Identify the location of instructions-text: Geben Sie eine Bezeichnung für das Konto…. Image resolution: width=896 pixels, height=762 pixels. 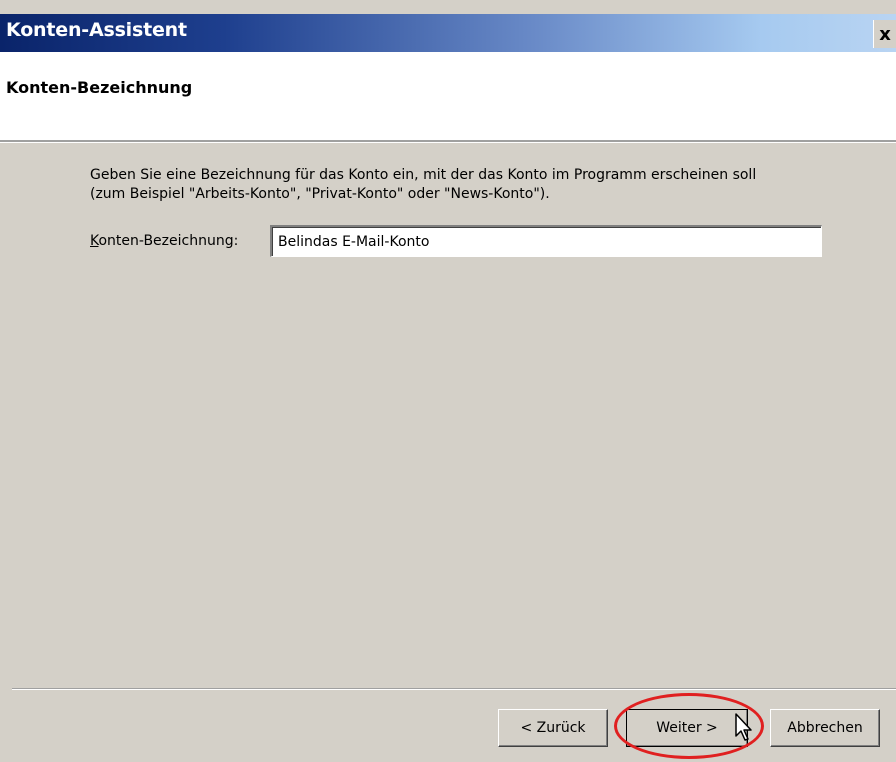
(480, 185).